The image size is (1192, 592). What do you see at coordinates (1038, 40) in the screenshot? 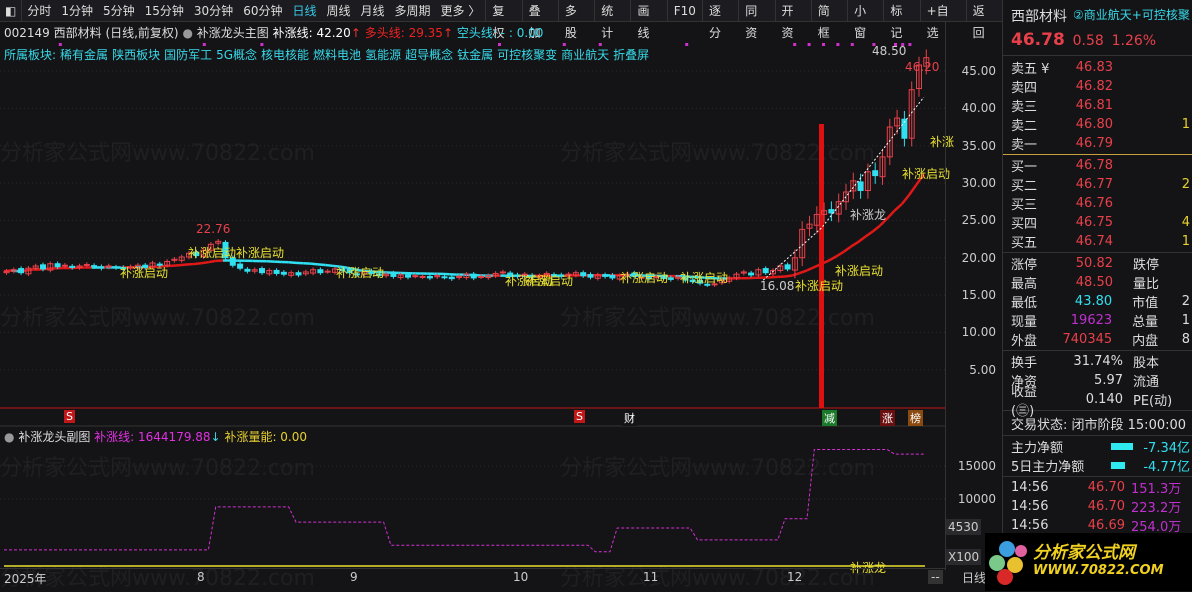
I see `last-price: 46.78` at bounding box center [1038, 40].